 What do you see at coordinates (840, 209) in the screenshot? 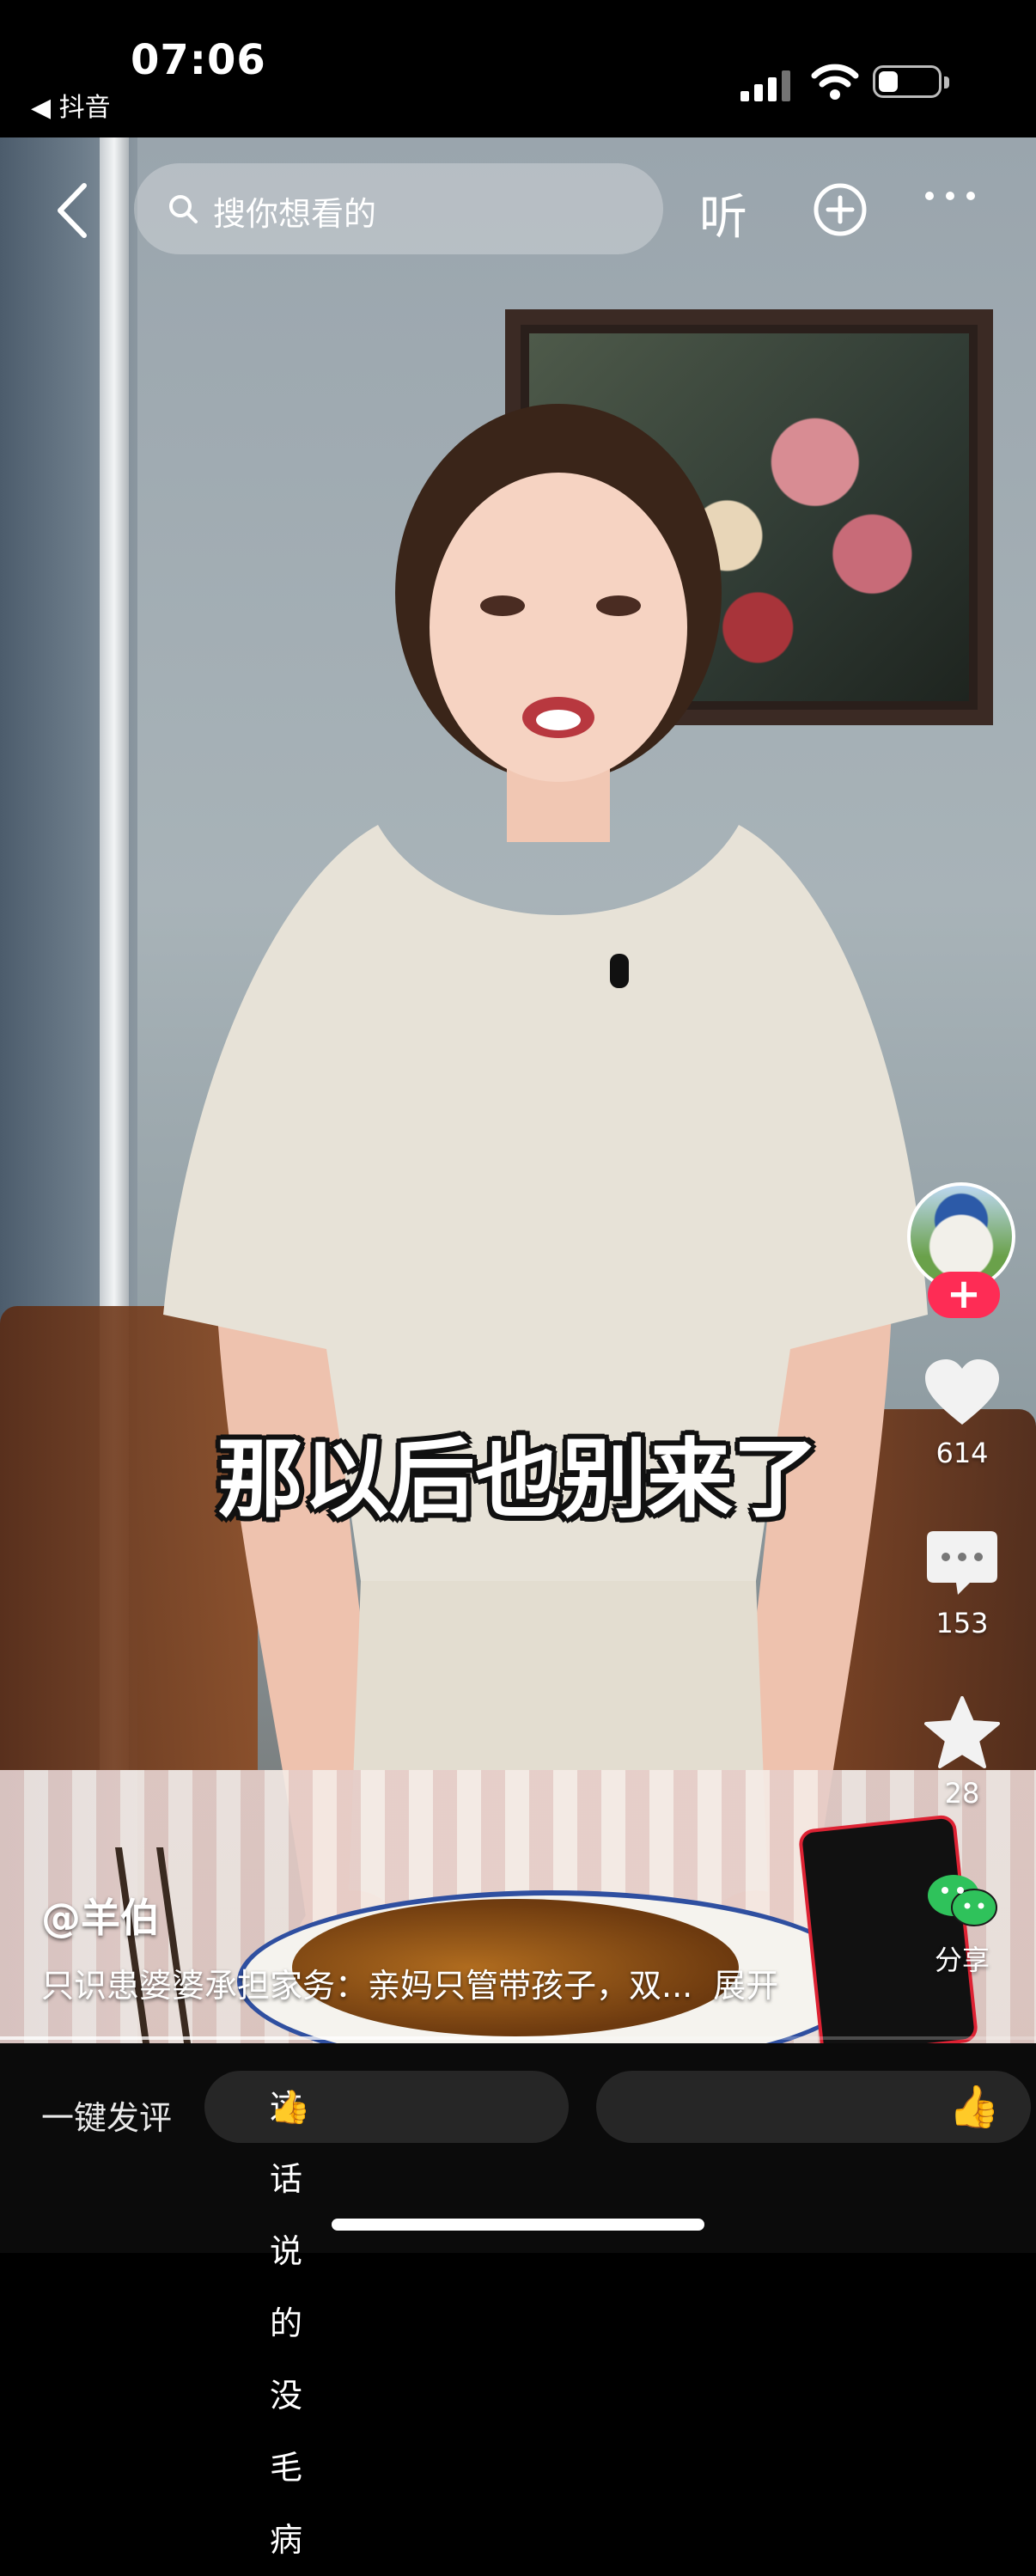
I see `add-icon` at bounding box center [840, 209].